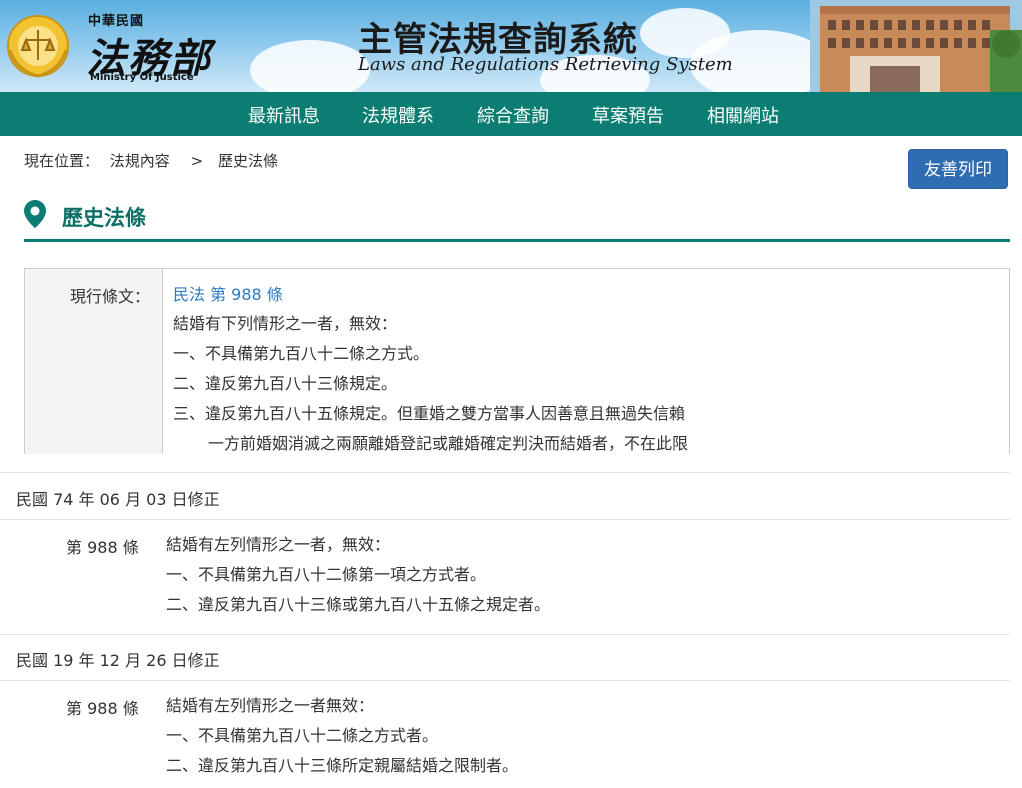 The image size is (1022, 788). What do you see at coordinates (326, 574) in the screenshot?
I see `history-article-line: 一、不具備第九百八十二條第一項之方式者。` at bounding box center [326, 574].